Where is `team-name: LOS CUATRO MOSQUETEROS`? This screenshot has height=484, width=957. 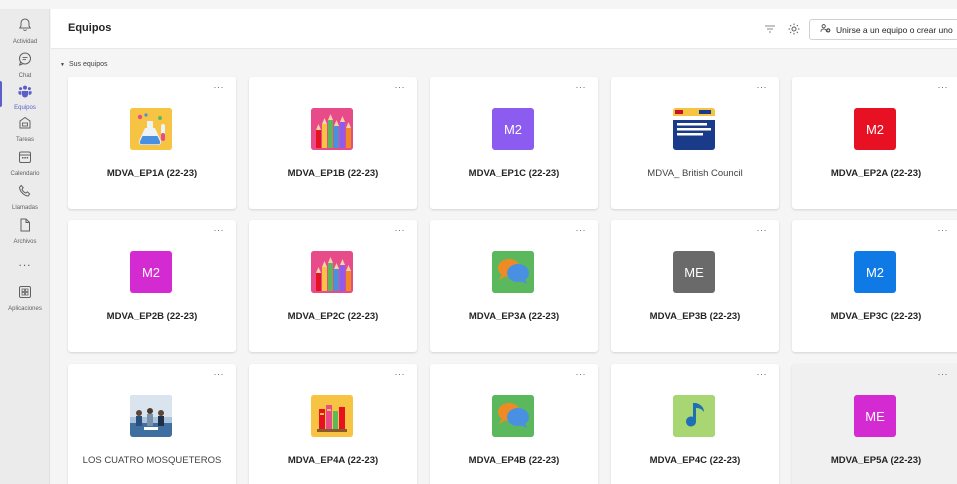 team-name: LOS CUATRO MOSQUETEROS is located at coordinates (152, 460).